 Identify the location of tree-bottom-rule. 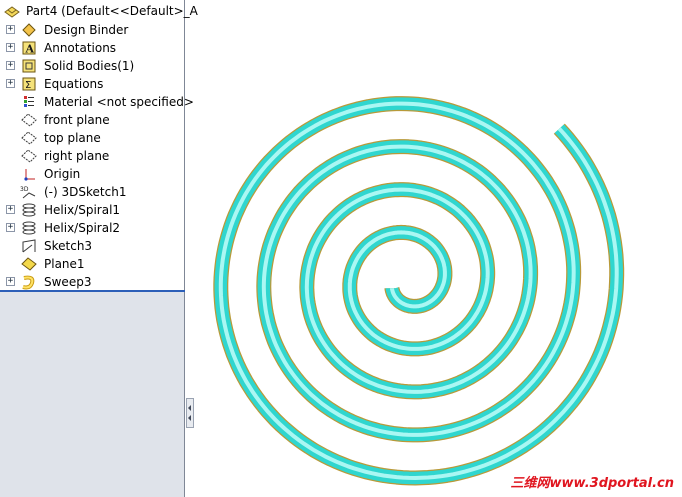
(92, 291).